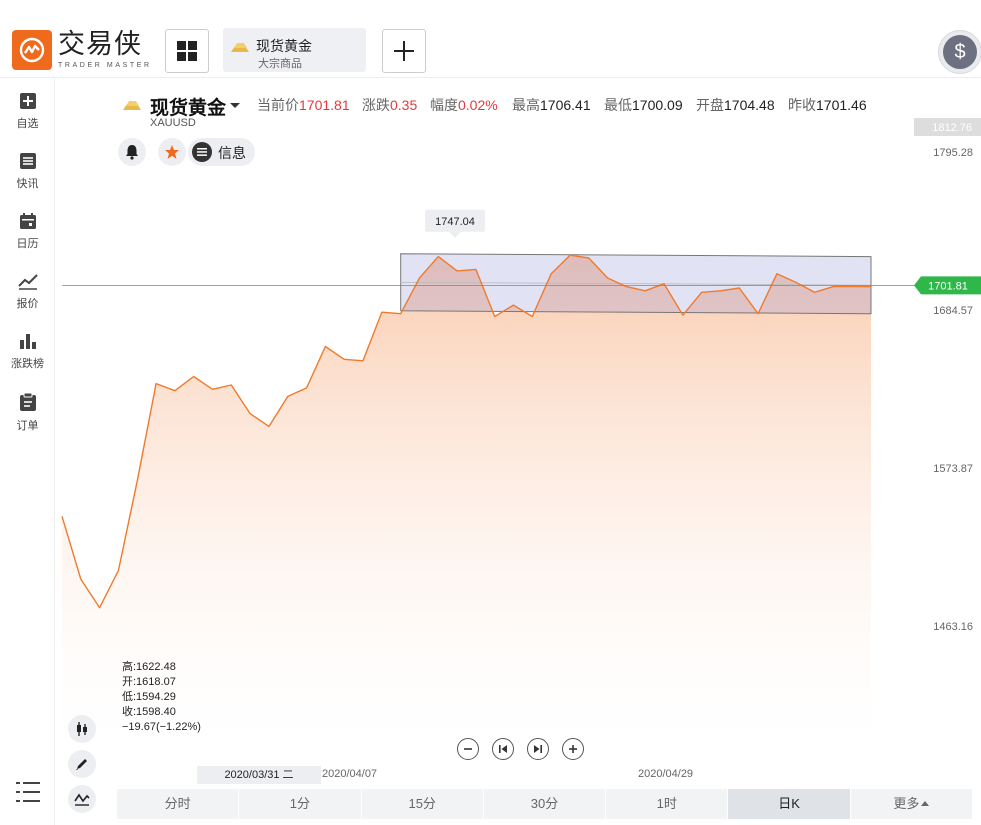 Image resolution: width=981 pixels, height=825 pixels. Describe the element at coordinates (232, 153) in the screenshot. I see `info-label: 信息` at that location.